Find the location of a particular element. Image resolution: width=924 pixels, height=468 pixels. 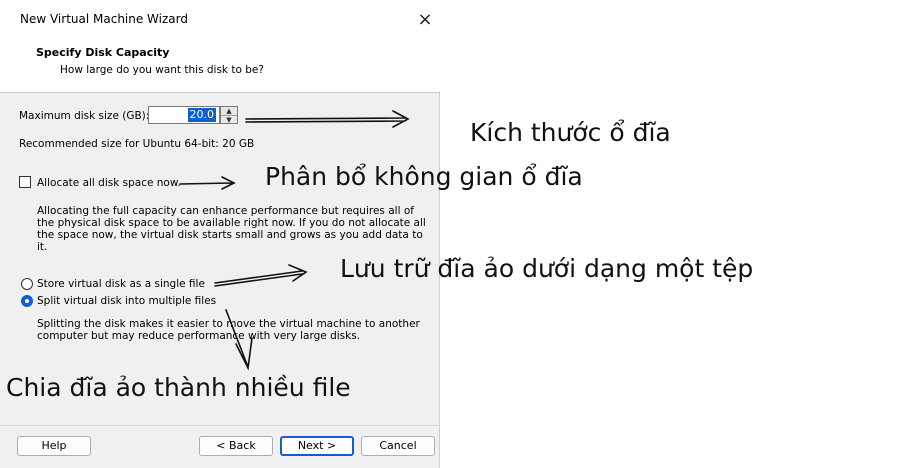

arrow-single-file is located at coordinates (261, 275).